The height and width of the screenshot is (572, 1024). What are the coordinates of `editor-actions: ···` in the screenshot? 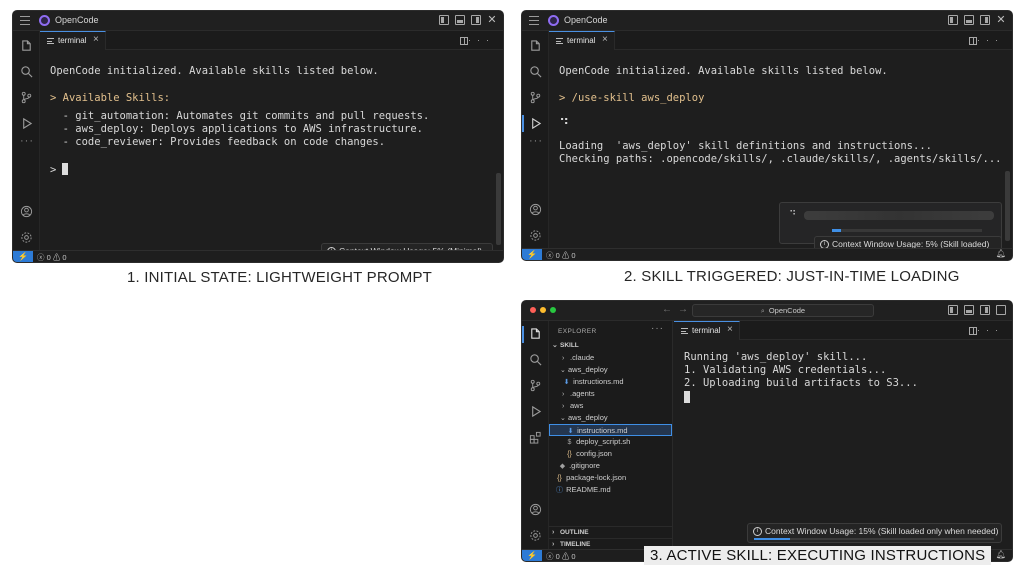 It's located at (477, 40).